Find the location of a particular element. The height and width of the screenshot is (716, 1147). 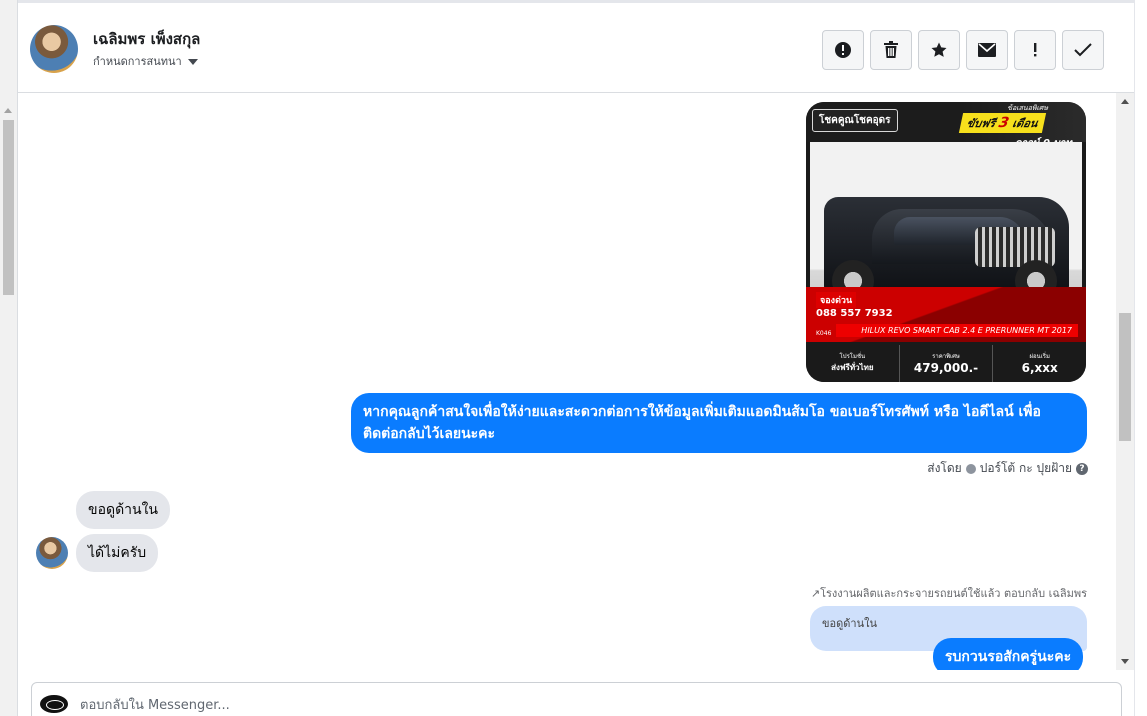

envelope-icon is located at coordinates (987, 50).